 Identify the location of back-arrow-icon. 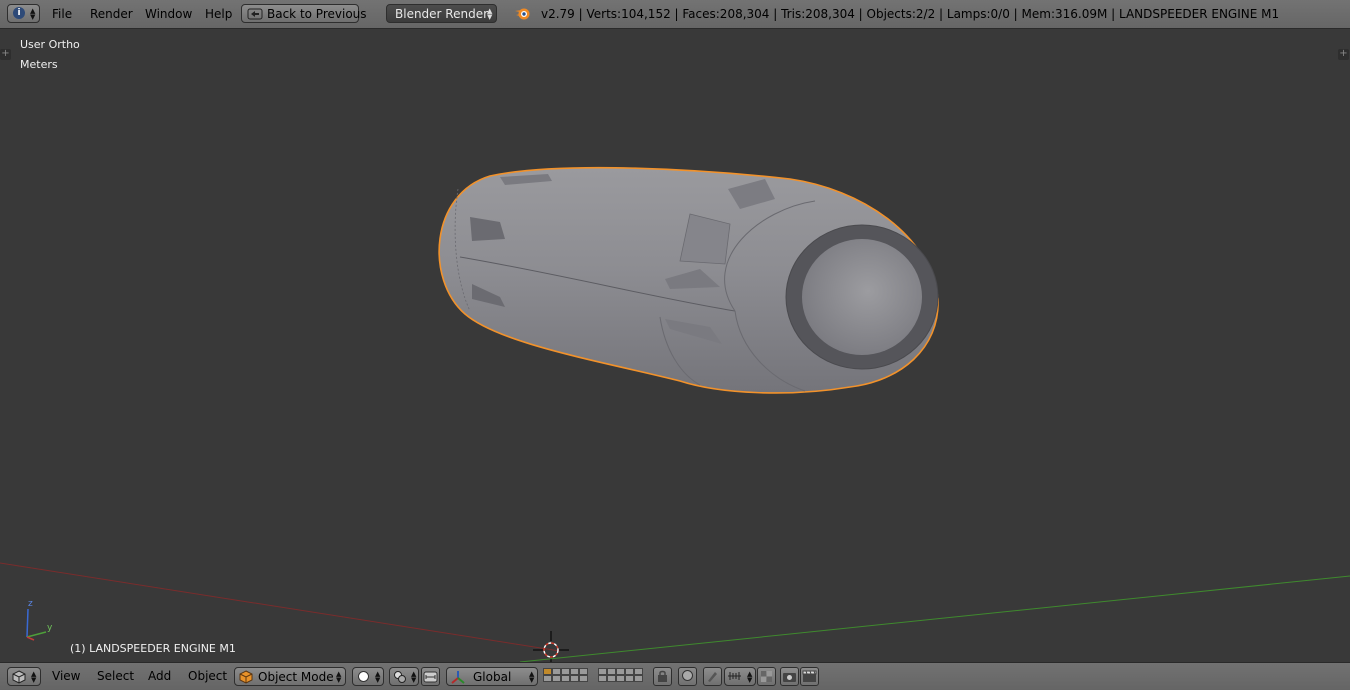
(255, 14).